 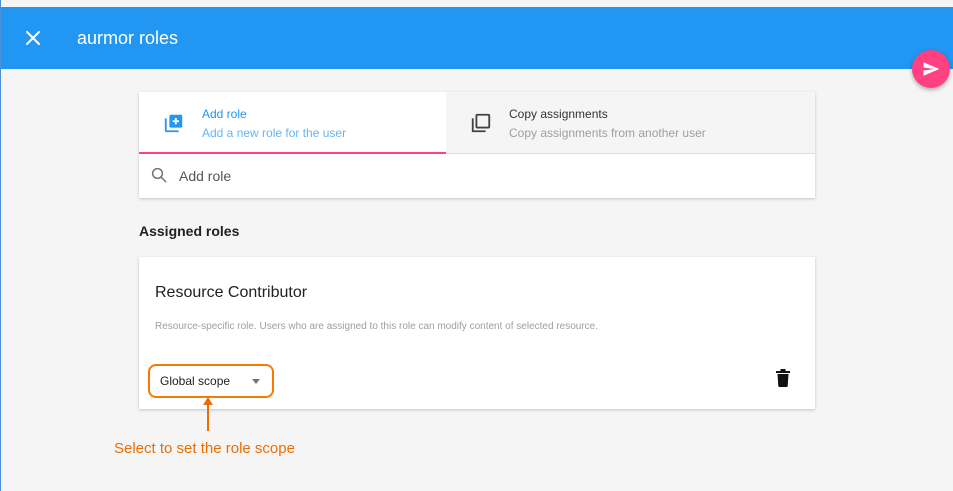 I want to click on role-name: Resource Contributor, so click(x=231, y=292).